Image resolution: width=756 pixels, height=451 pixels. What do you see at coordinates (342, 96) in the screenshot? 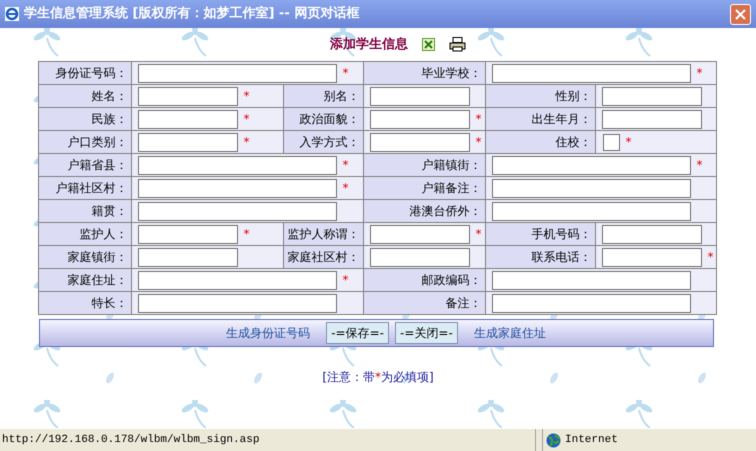
I see `field-label: 别名：` at bounding box center [342, 96].